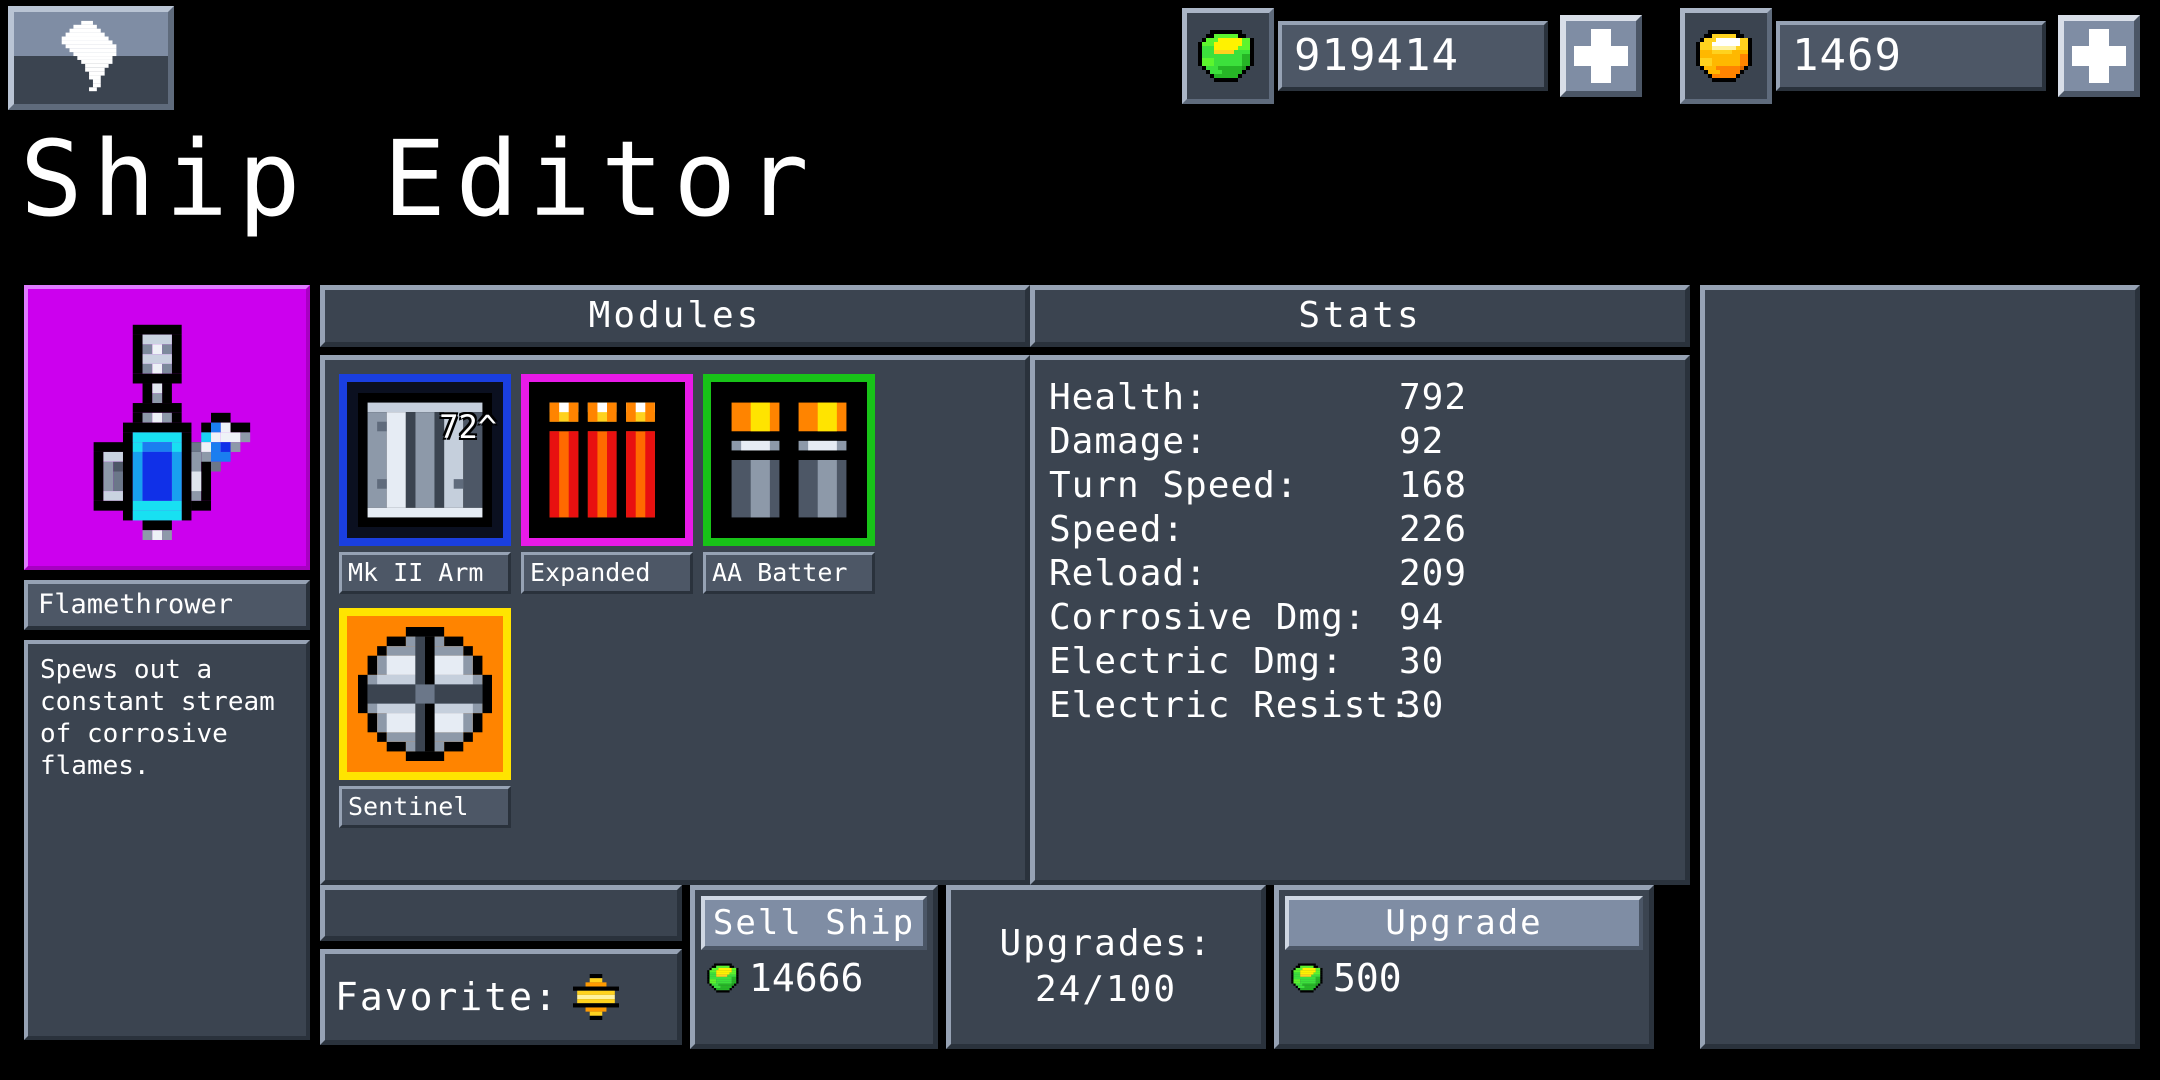  What do you see at coordinates (1601, 56) in the screenshot?
I see `add-money-button` at bounding box center [1601, 56].